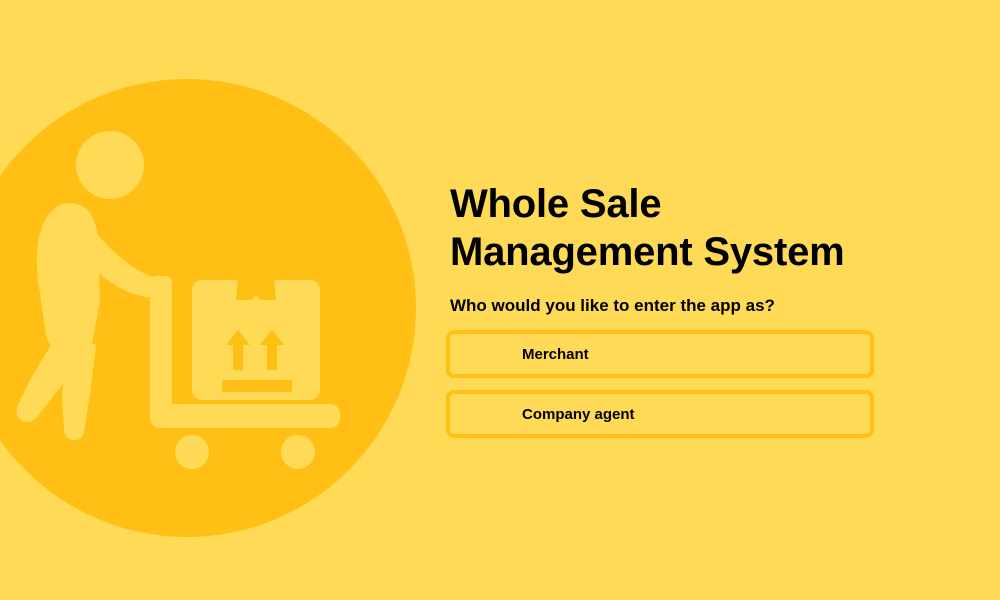 This screenshot has height=600, width=1000. What do you see at coordinates (660, 354) in the screenshot?
I see `merchant-button: Merchant` at bounding box center [660, 354].